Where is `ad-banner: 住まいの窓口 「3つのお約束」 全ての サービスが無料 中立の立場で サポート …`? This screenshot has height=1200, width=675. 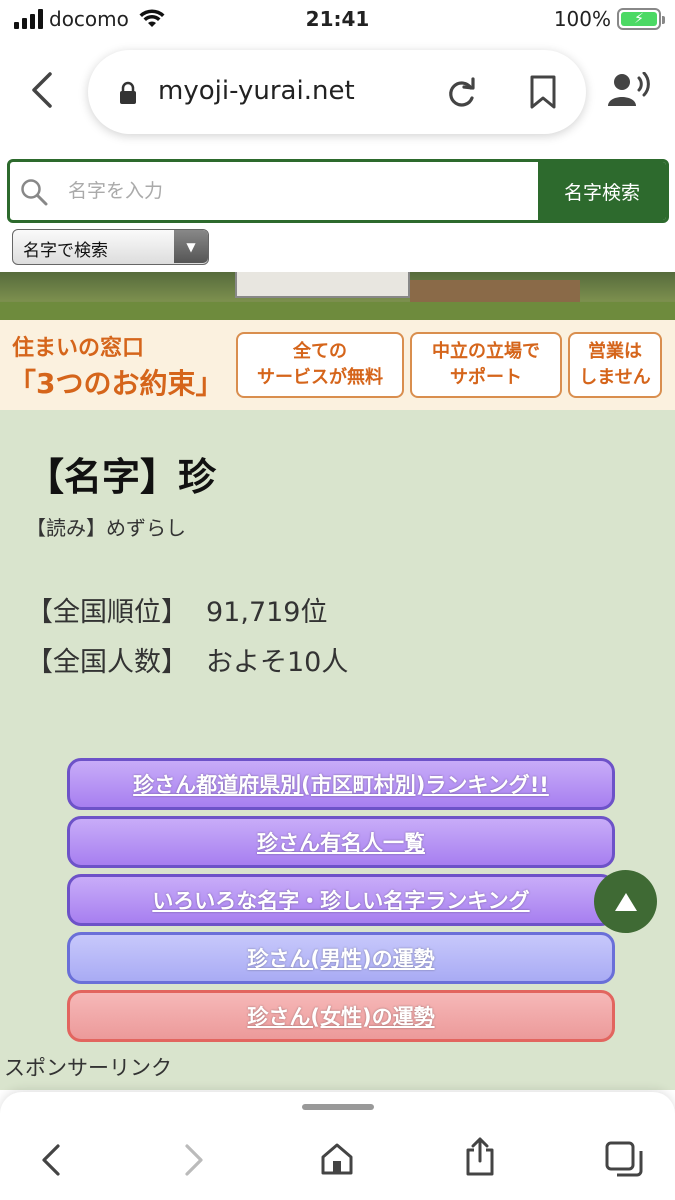 ad-banner: 住まいの窓口 「3つのお約束」 全ての サービスが無料 中立の立場で サポート … is located at coordinates (337, 341).